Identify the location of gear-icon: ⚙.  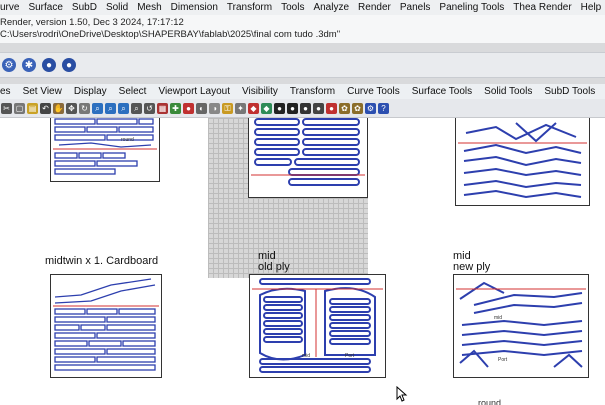
(9, 65).